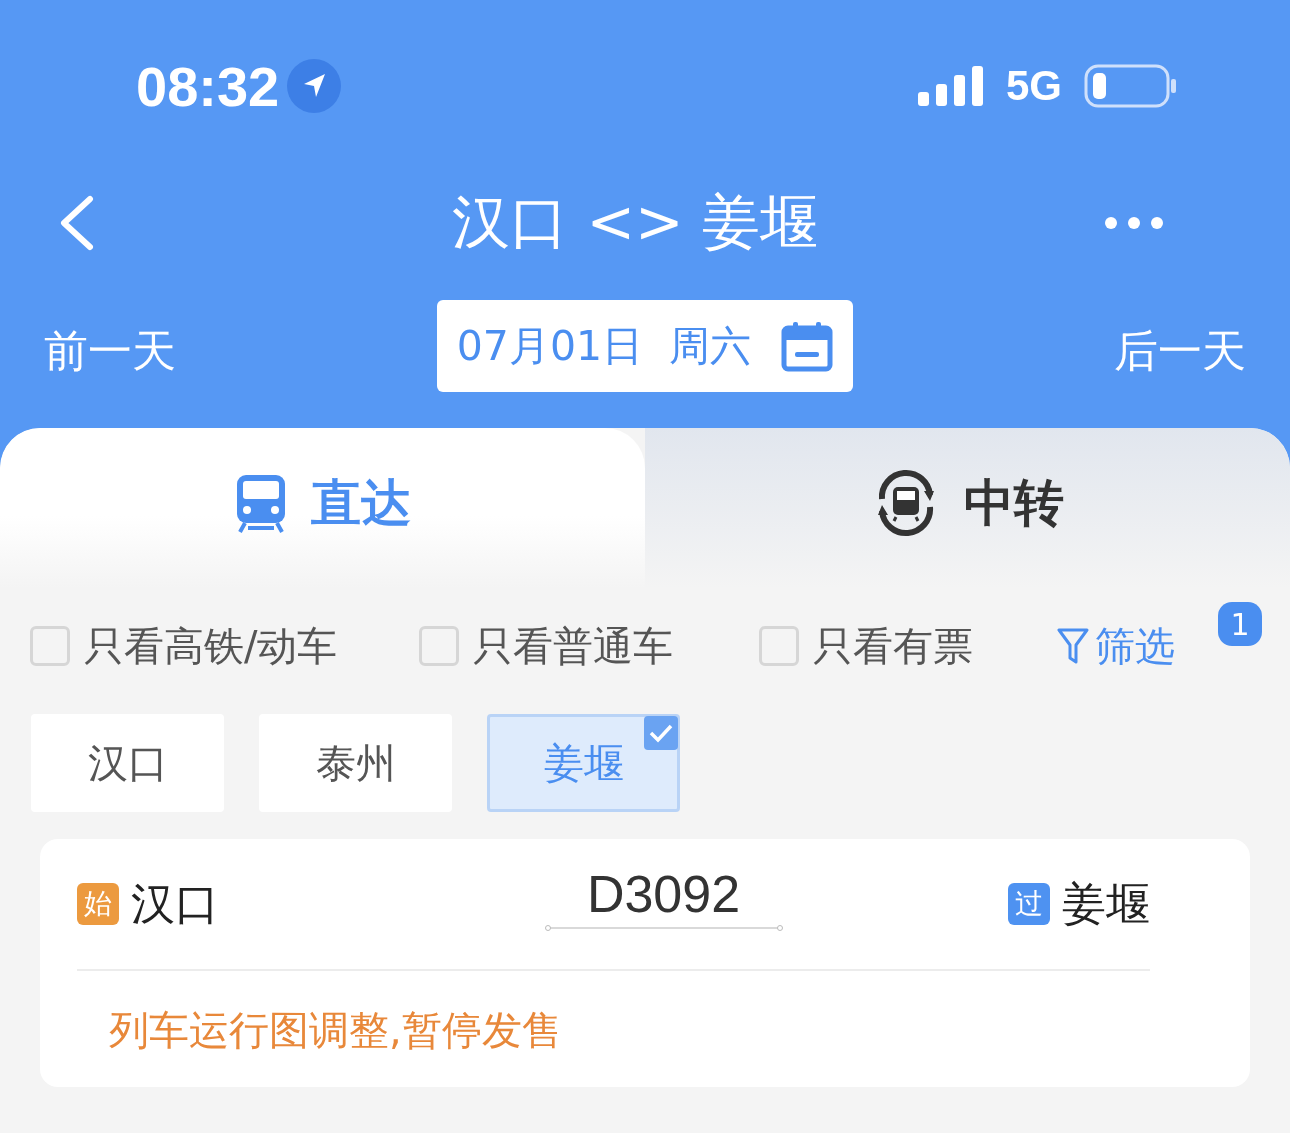 The width and height of the screenshot is (1290, 1133). I want to click on filter-checkbox: 只看有票, so click(866, 646).